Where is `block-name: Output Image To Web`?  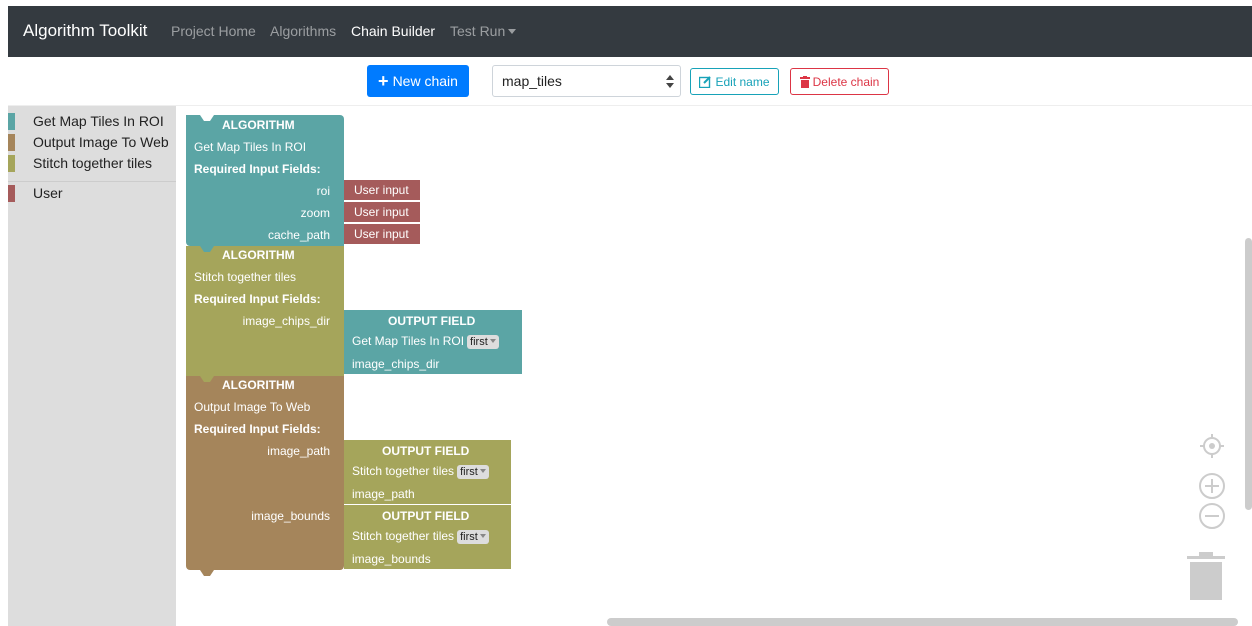
block-name: Output Image To Web is located at coordinates (252, 407).